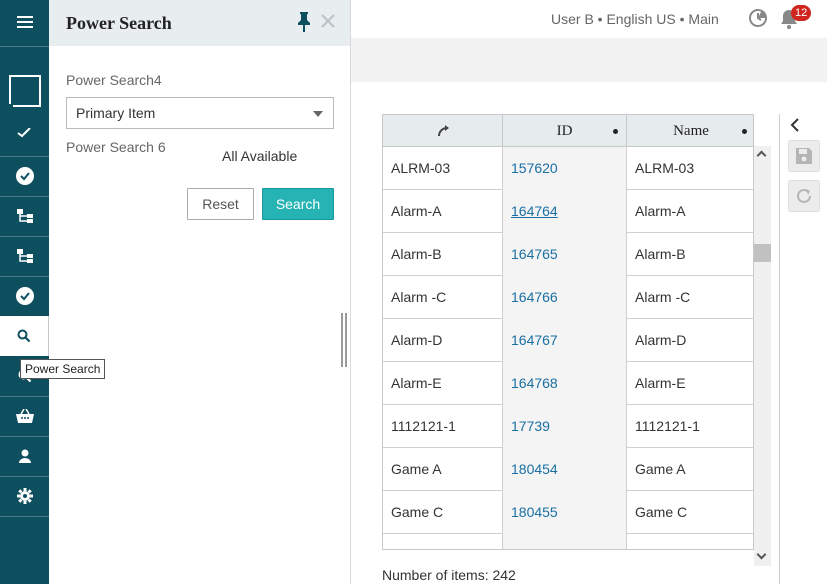 This screenshot has height=584, width=827. I want to click on refresh-button, so click(804, 196).